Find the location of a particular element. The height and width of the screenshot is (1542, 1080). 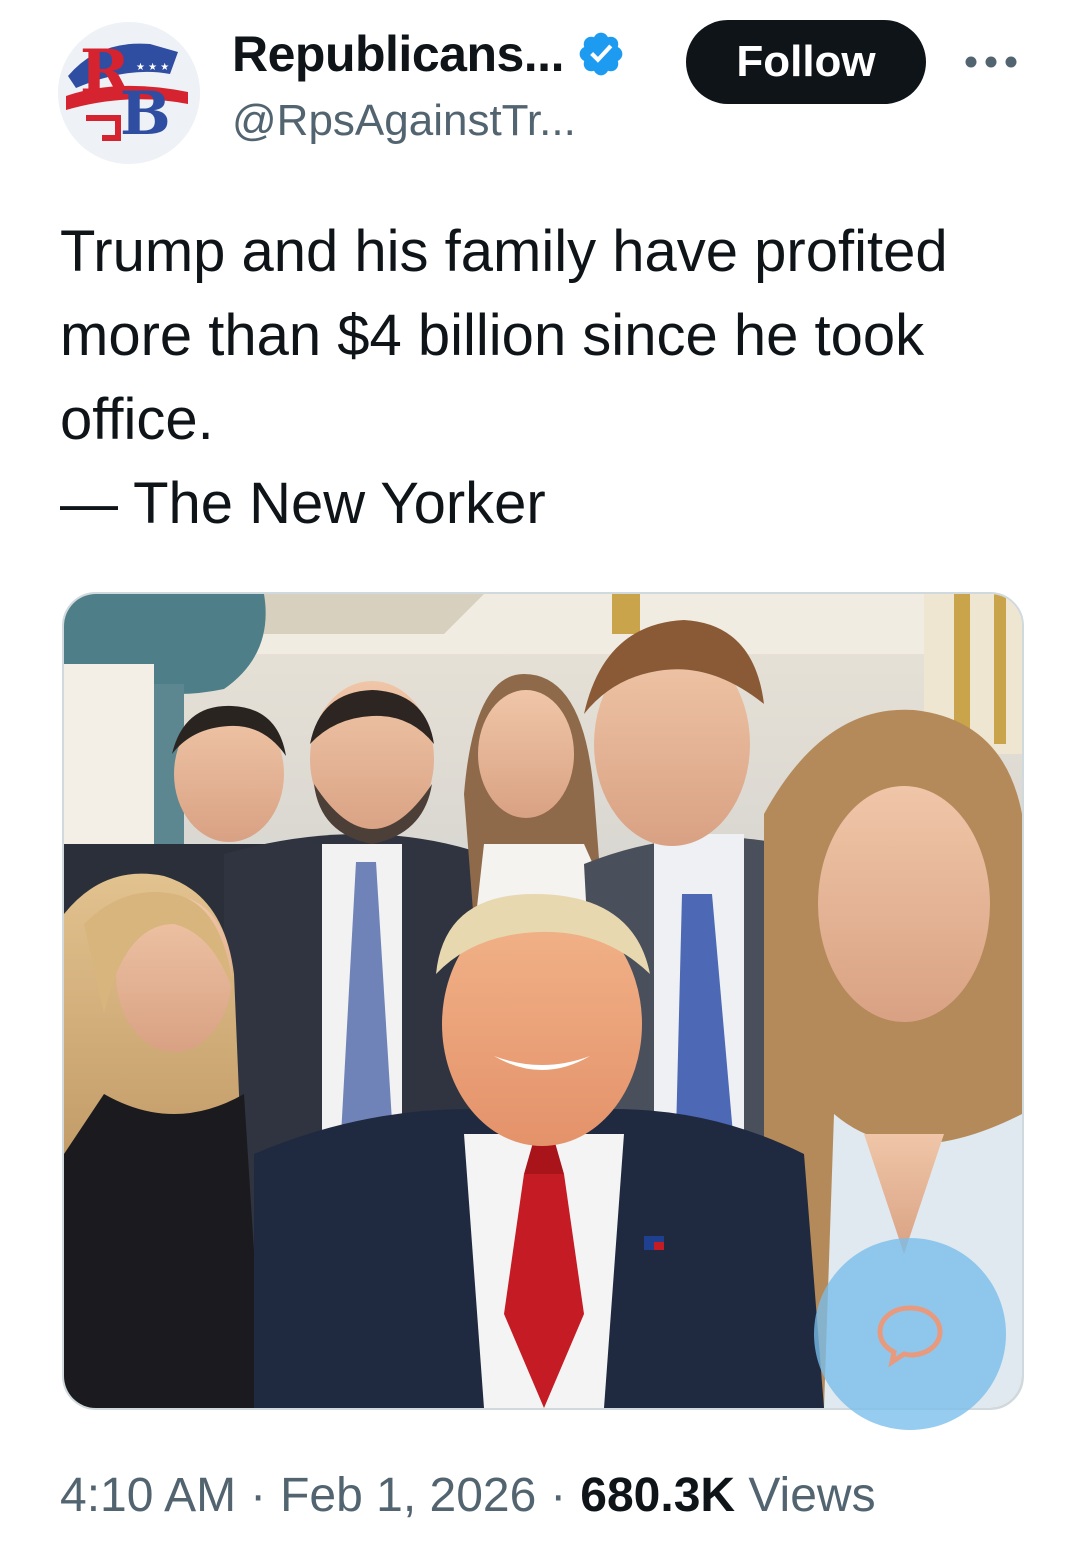

tweet-time: 4:10 AM is located at coordinates (148, 1495).